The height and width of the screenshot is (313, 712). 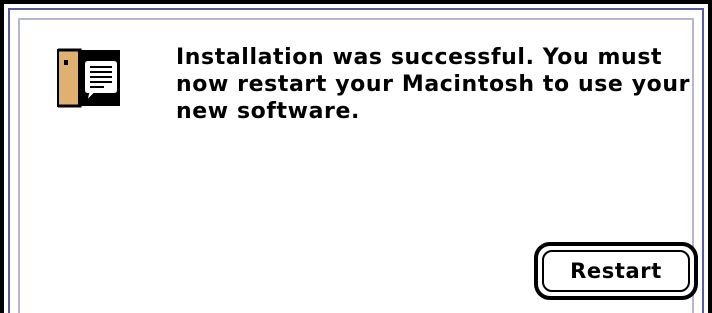 I want to click on default-button-ring: Restart, so click(x=616, y=271).